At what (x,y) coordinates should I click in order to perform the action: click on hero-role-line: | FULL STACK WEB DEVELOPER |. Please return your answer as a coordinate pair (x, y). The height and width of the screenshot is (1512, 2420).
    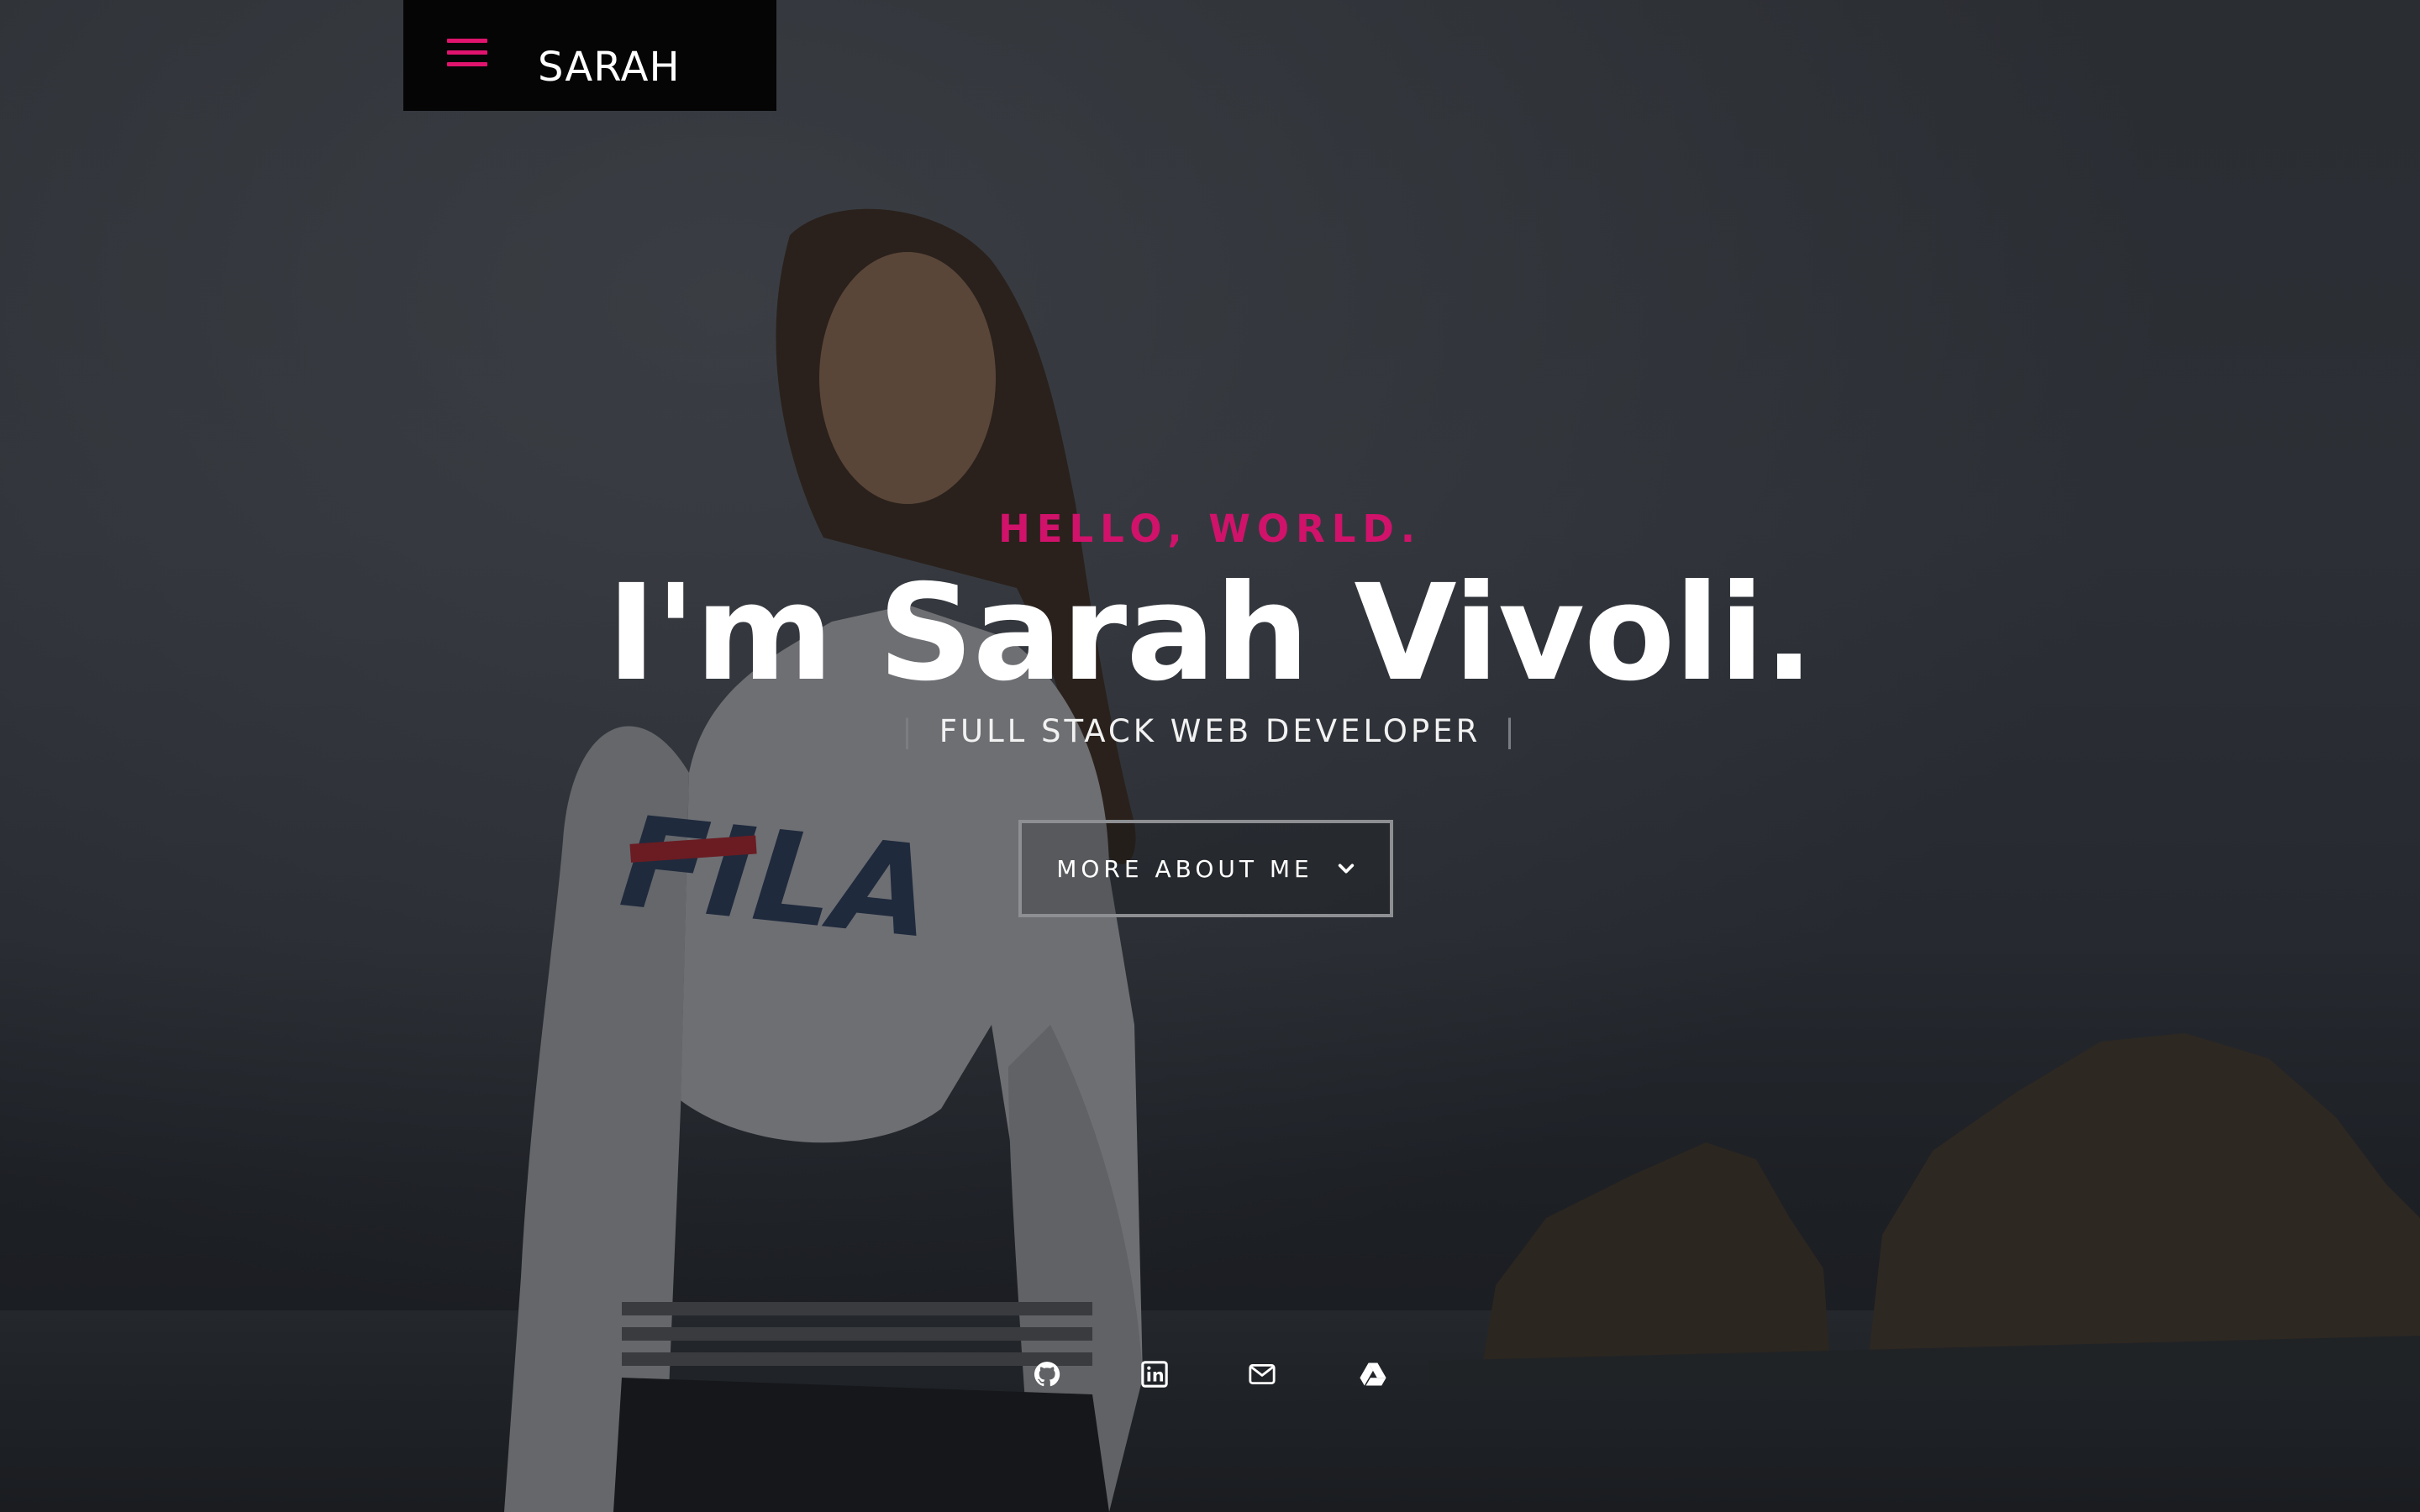
    Looking at the image, I should click on (1210, 731).